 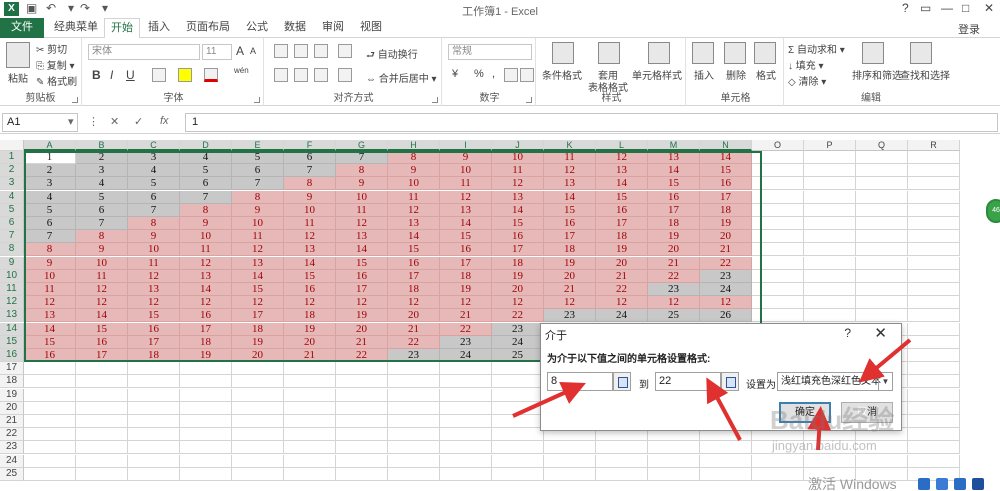 What do you see at coordinates (934, 157) in the screenshot?
I see `cell-R1` at bounding box center [934, 157].